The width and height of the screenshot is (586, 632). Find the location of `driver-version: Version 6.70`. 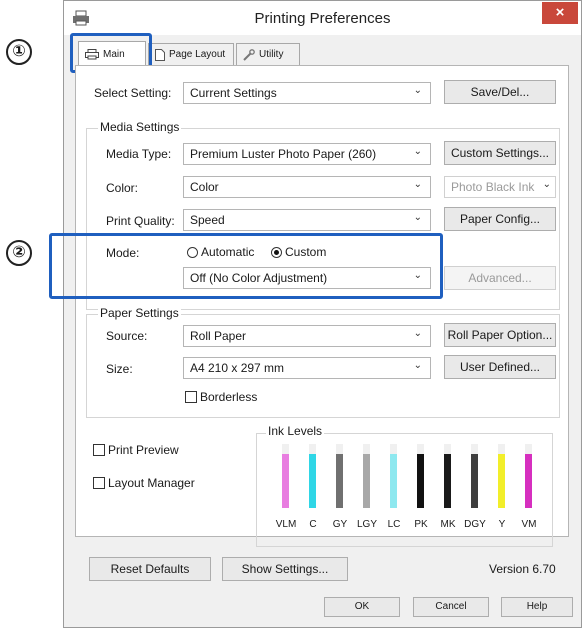

driver-version: Version 6.70 is located at coordinates (522, 569).